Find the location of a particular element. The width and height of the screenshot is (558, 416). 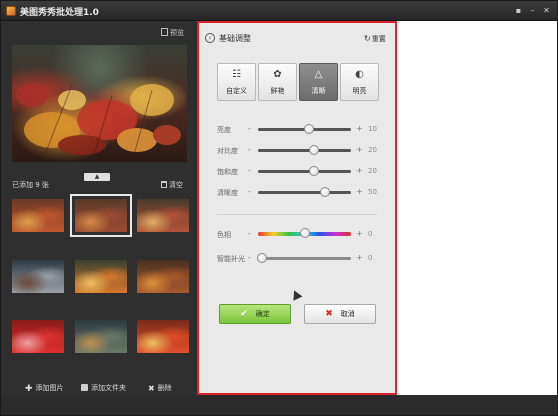

add-folder-label: 添加文件夹 is located at coordinates (108, 388).